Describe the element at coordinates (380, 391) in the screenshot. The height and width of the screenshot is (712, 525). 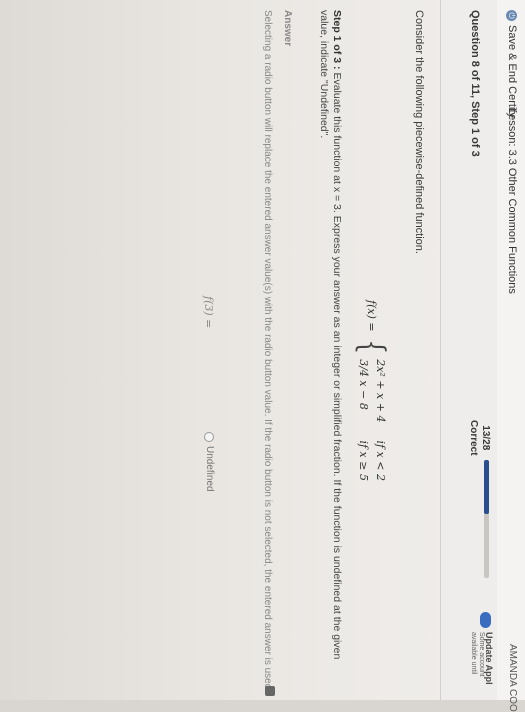
I see `case1-expression: 2x² + x + 4` at that location.